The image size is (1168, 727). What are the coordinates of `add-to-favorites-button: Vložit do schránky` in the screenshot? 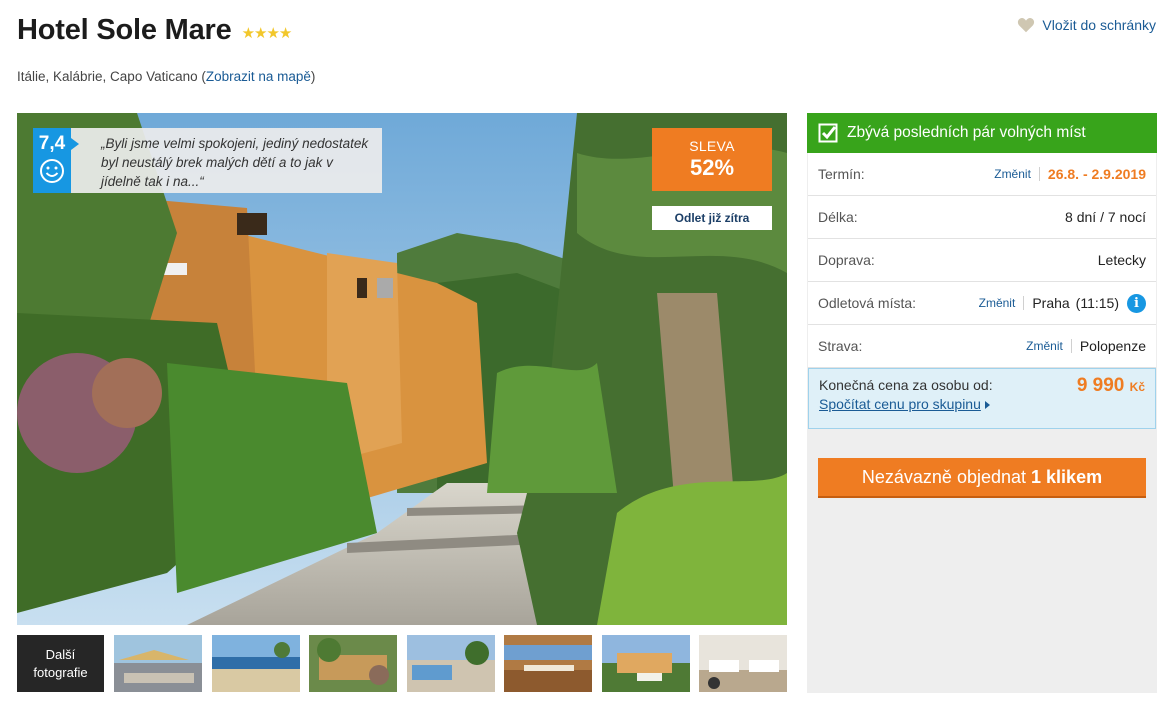 It's located at (1086, 25).